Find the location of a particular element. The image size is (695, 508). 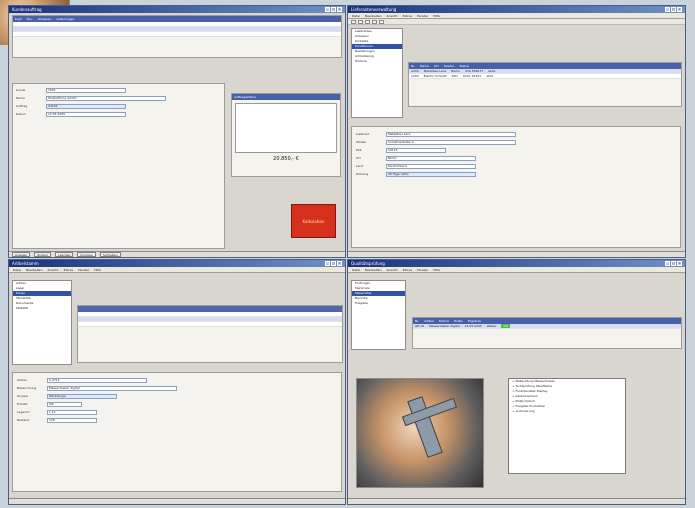

group-field-row: Gruppe Werkzeuge is located at coordinates (177, 396).